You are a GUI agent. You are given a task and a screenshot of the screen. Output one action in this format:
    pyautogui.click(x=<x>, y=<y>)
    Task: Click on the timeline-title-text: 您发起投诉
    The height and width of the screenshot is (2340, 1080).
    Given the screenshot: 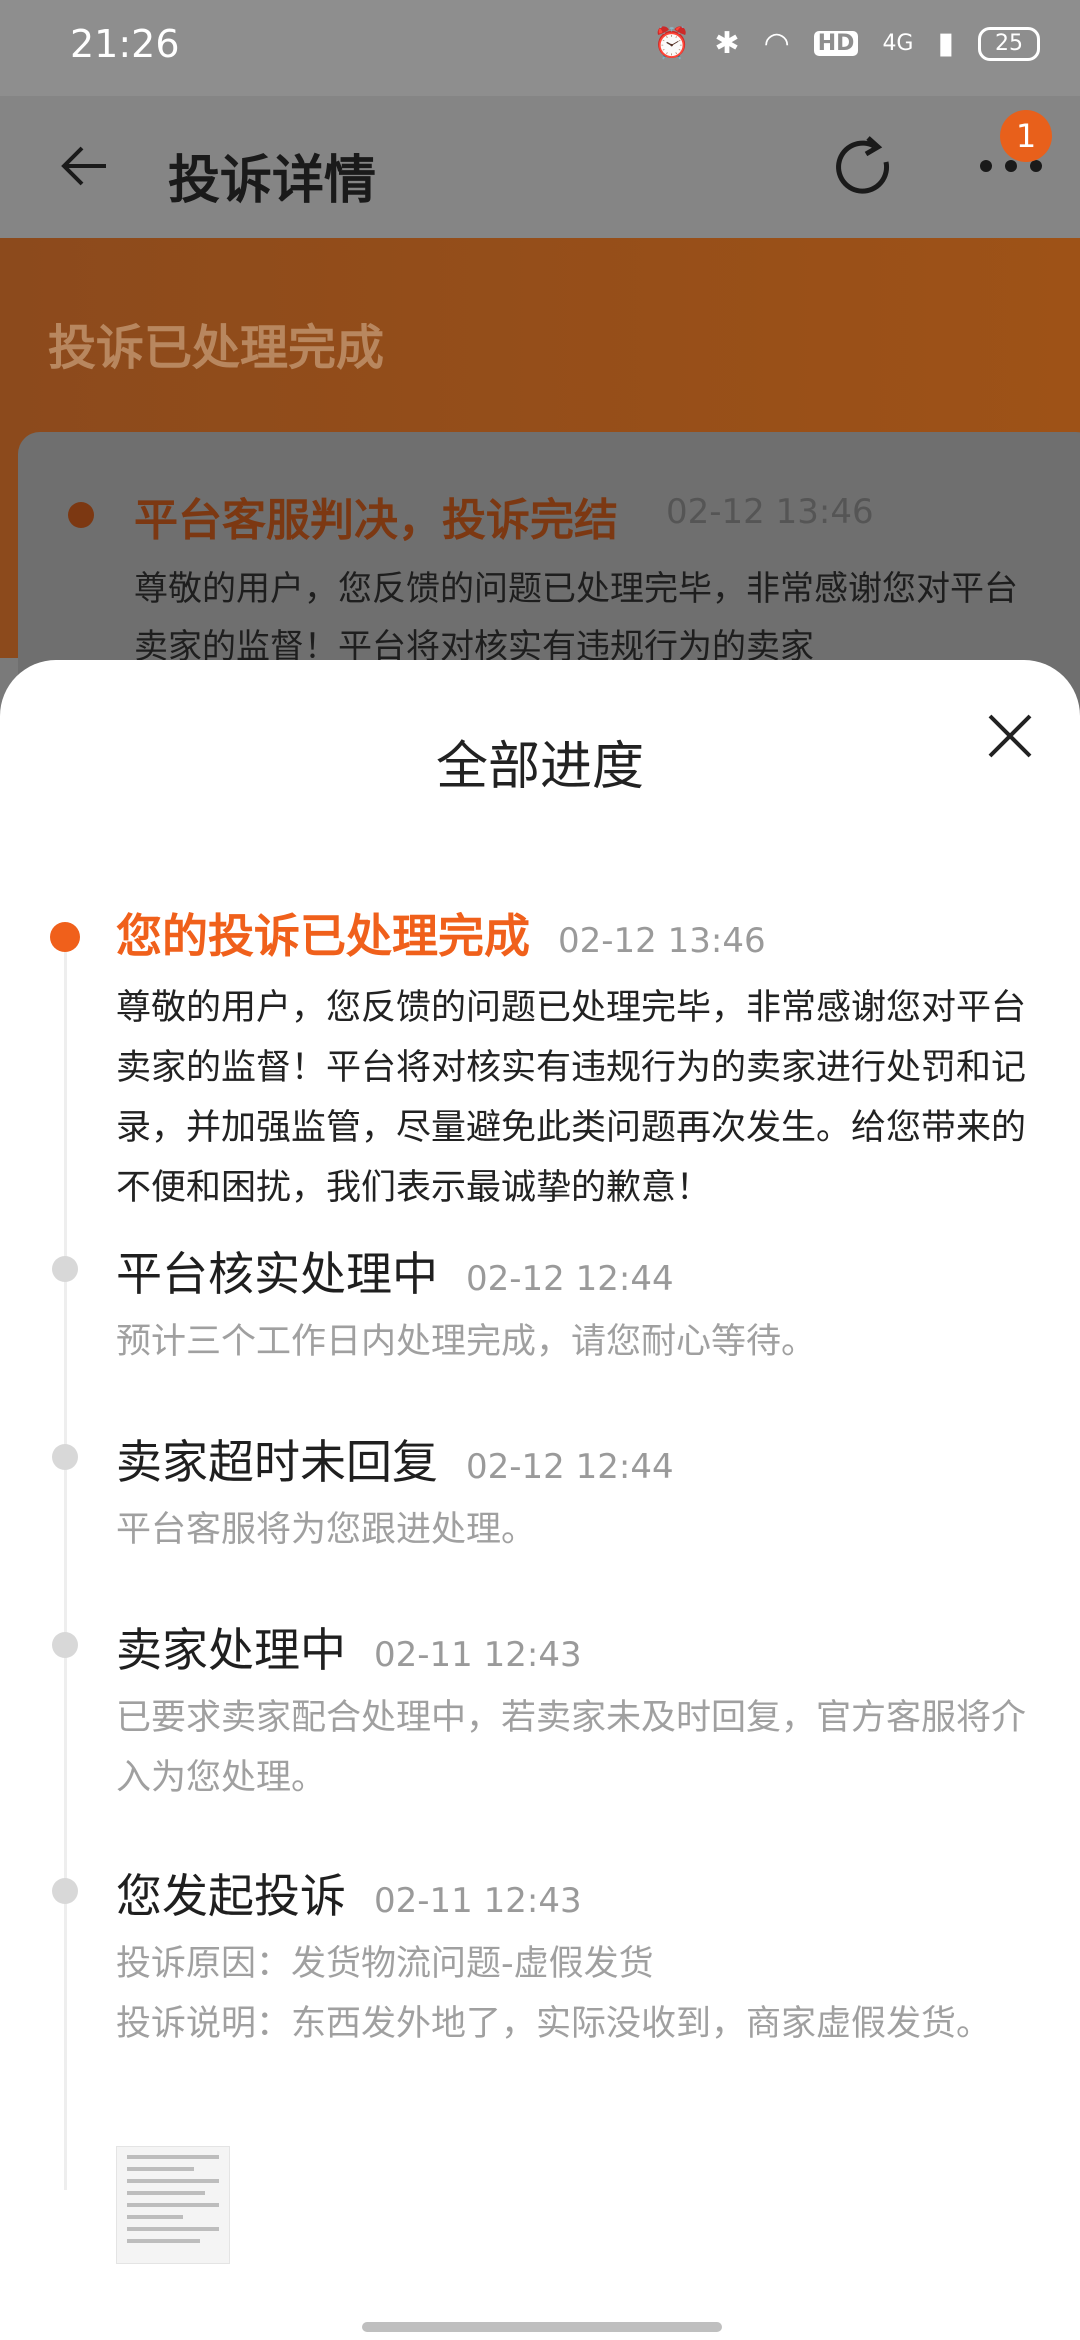 What is the action you would take?
    pyautogui.click(x=231, y=1896)
    